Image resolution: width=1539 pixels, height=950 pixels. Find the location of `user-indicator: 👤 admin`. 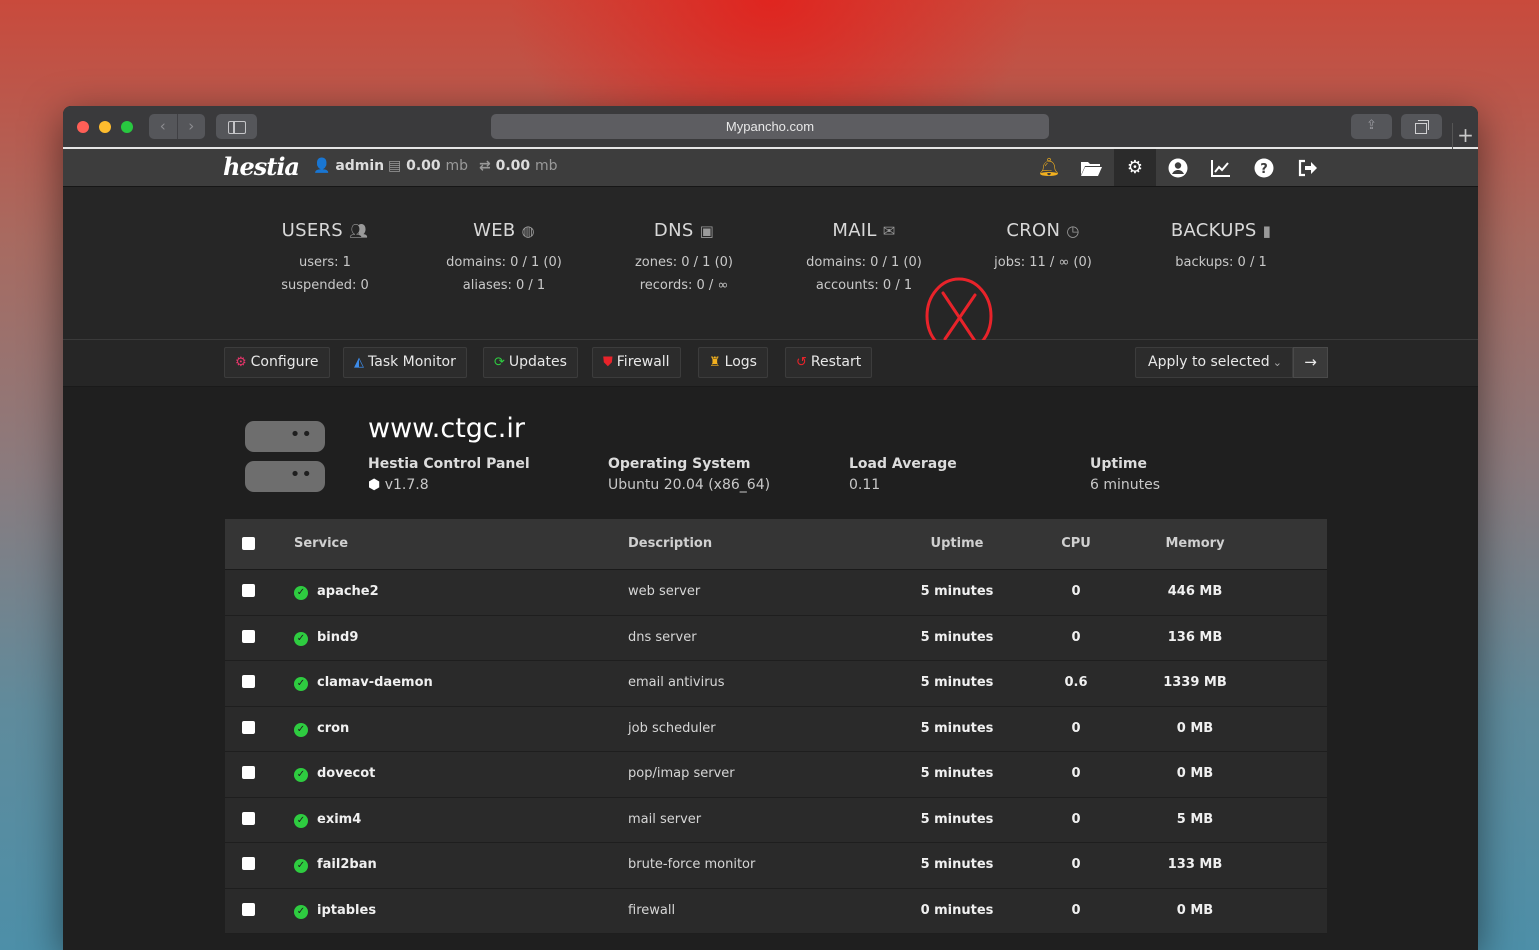

user-indicator: 👤 admin is located at coordinates (348, 166).